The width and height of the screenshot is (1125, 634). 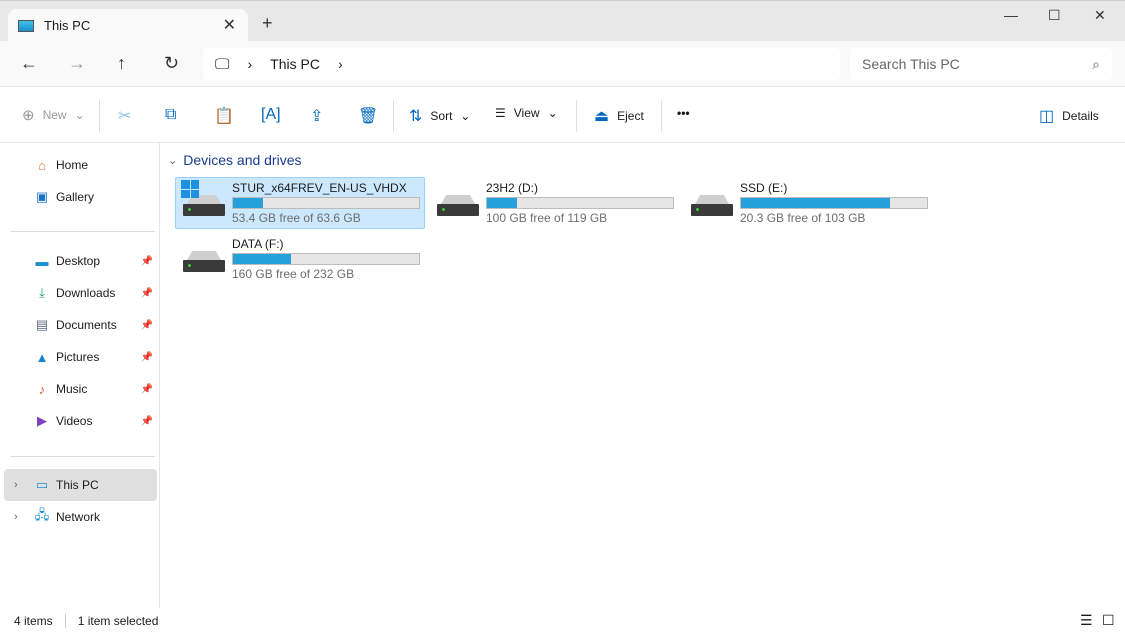 I want to click on forward-button: →, so click(x=77, y=63).